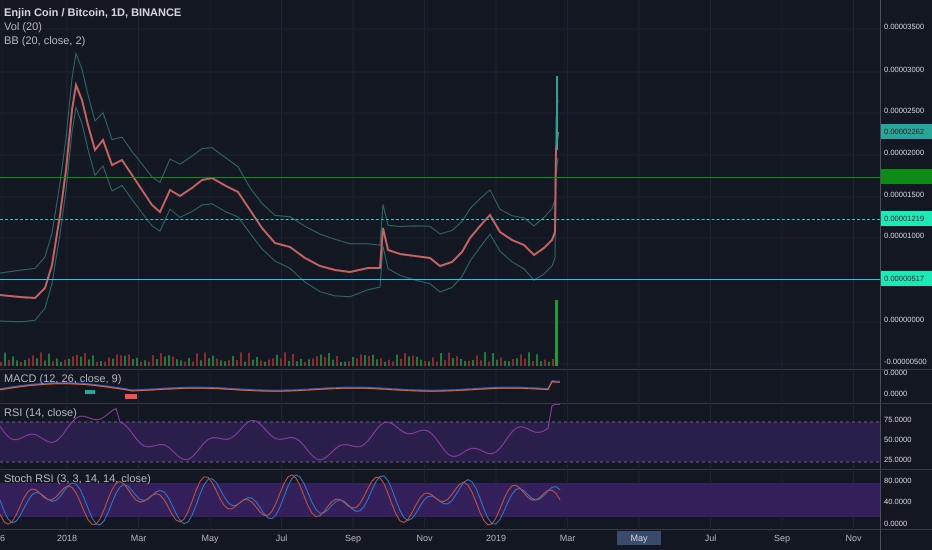 The height and width of the screenshot is (550, 932). What do you see at coordinates (906, 176) in the screenshot?
I see `price-tag-marker` at bounding box center [906, 176].